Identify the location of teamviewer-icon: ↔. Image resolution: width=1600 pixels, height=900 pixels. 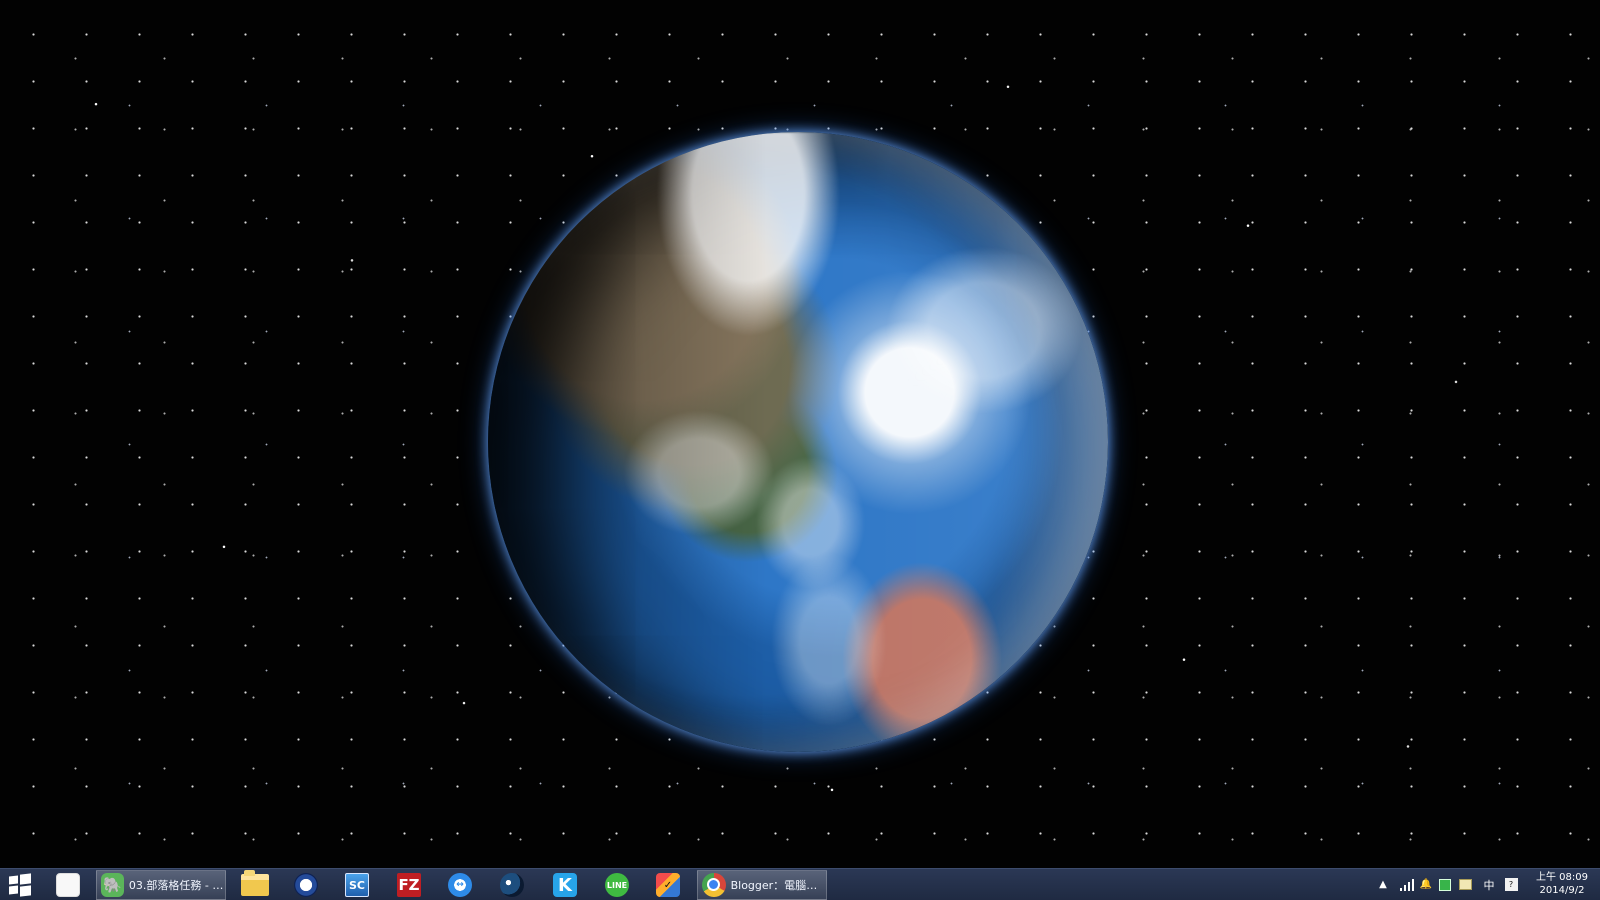
(460, 885).